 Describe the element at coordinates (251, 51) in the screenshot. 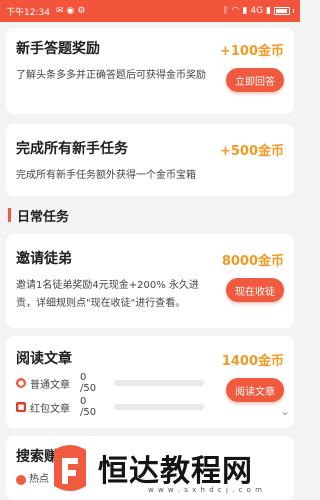

I see `task-reward: +100金币` at that location.